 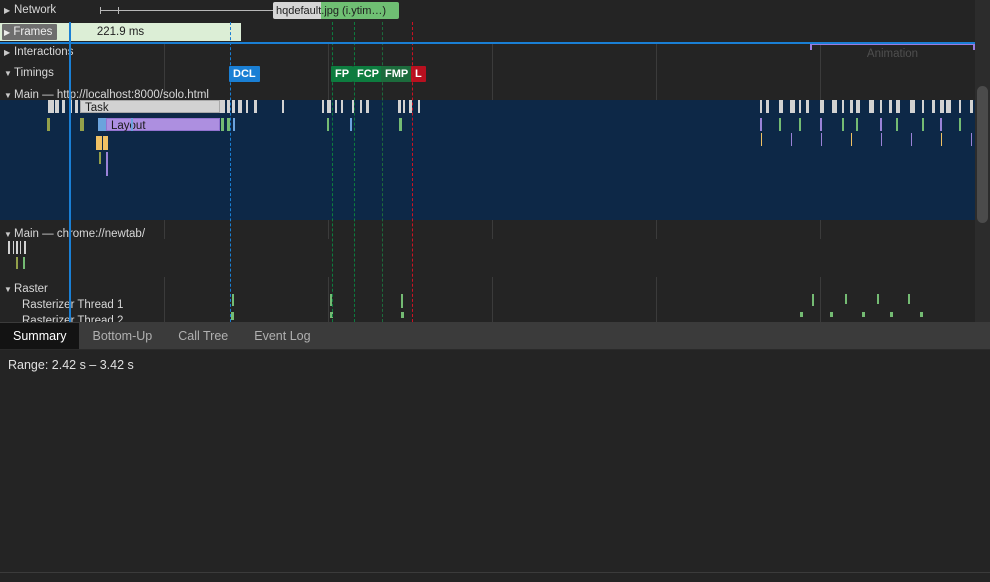 What do you see at coordinates (282, 336) in the screenshot?
I see `tab-event-log: Event Log` at bounding box center [282, 336].